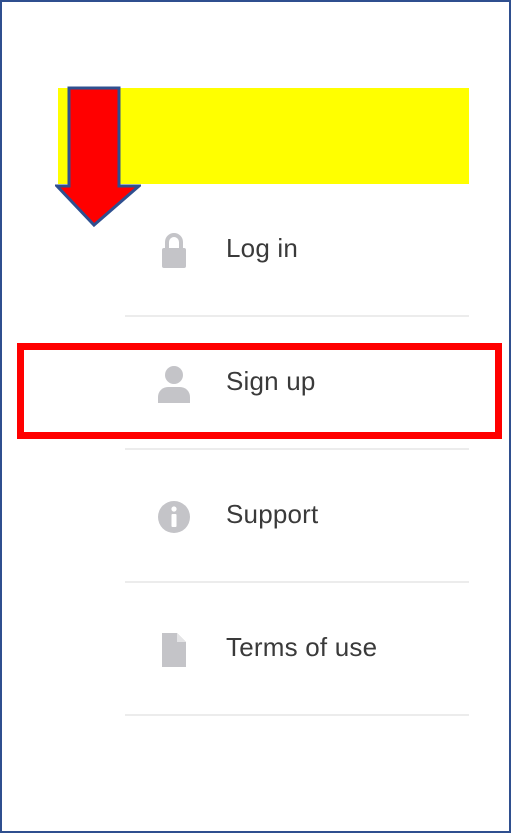 This screenshot has height=833, width=511. What do you see at coordinates (262, 248) in the screenshot?
I see `menu-item-label: Log in` at bounding box center [262, 248].